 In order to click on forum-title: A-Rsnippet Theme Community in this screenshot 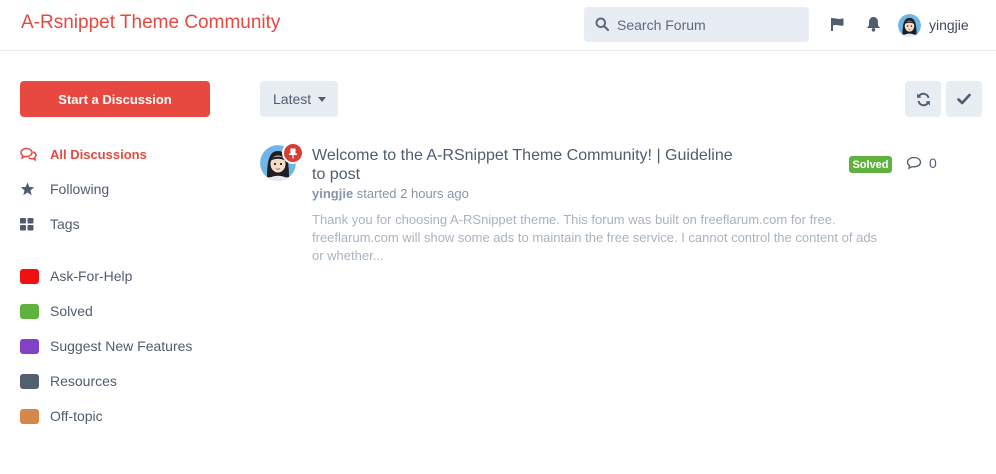, I will do `click(150, 23)`.